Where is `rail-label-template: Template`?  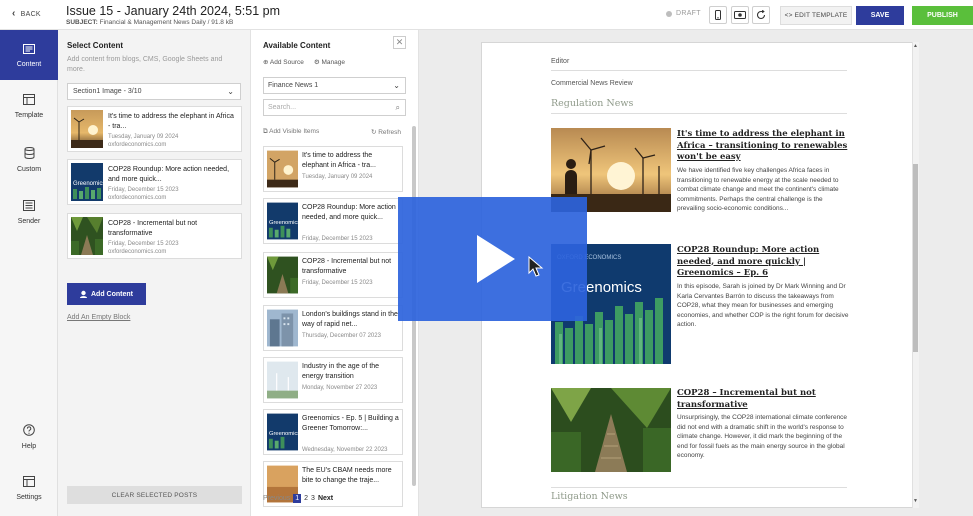
rail-label-template: Template is located at coordinates (29, 115).